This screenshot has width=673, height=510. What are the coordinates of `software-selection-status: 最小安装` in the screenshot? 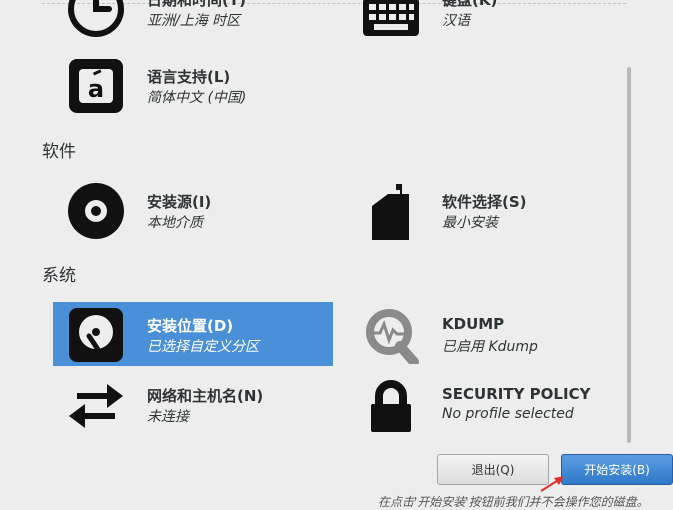 It's located at (470, 223).